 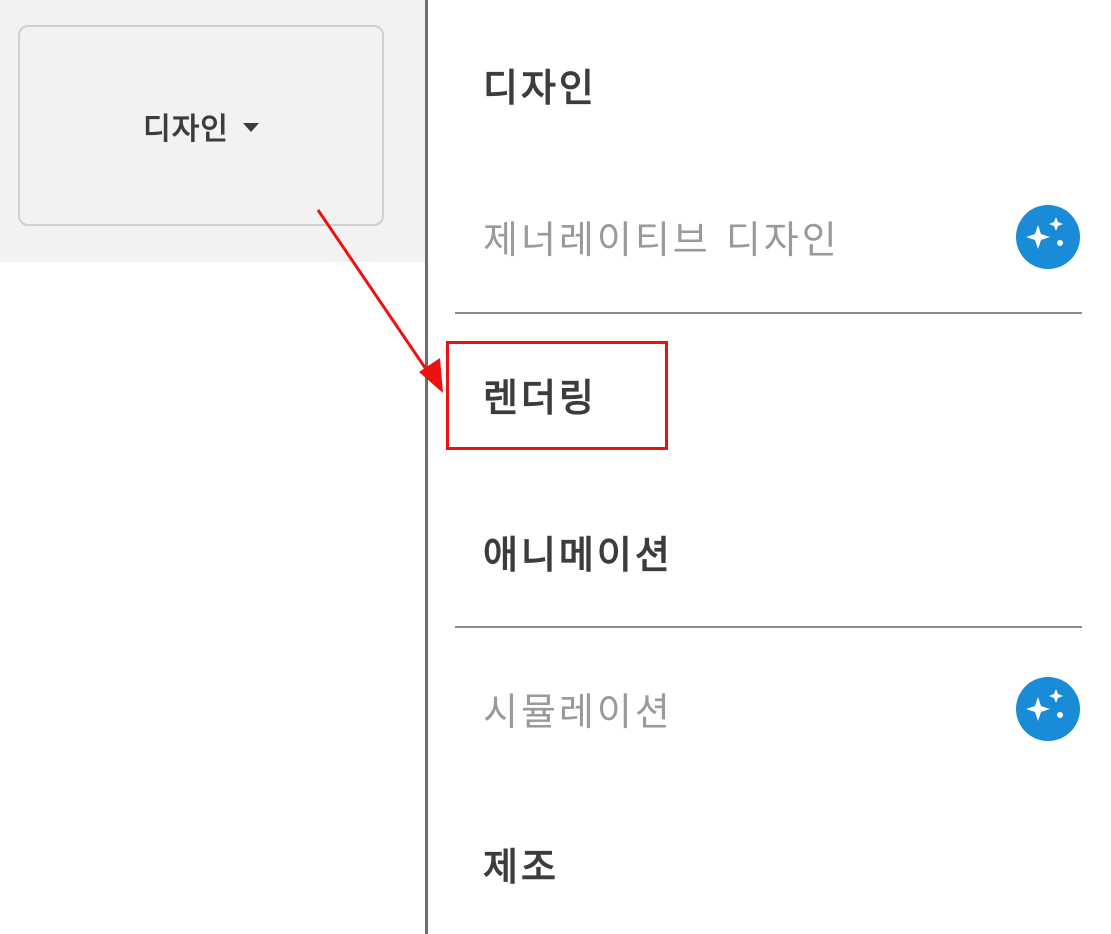 I want to click on workspace-dropdown-button: 디자인, so click(x=201, y=125).